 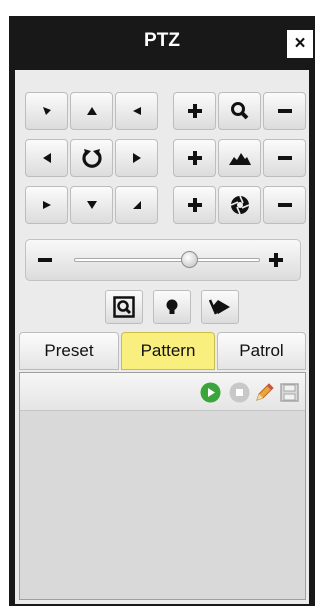 I want to click on magnifier-icon, so click(x=239, y=111).